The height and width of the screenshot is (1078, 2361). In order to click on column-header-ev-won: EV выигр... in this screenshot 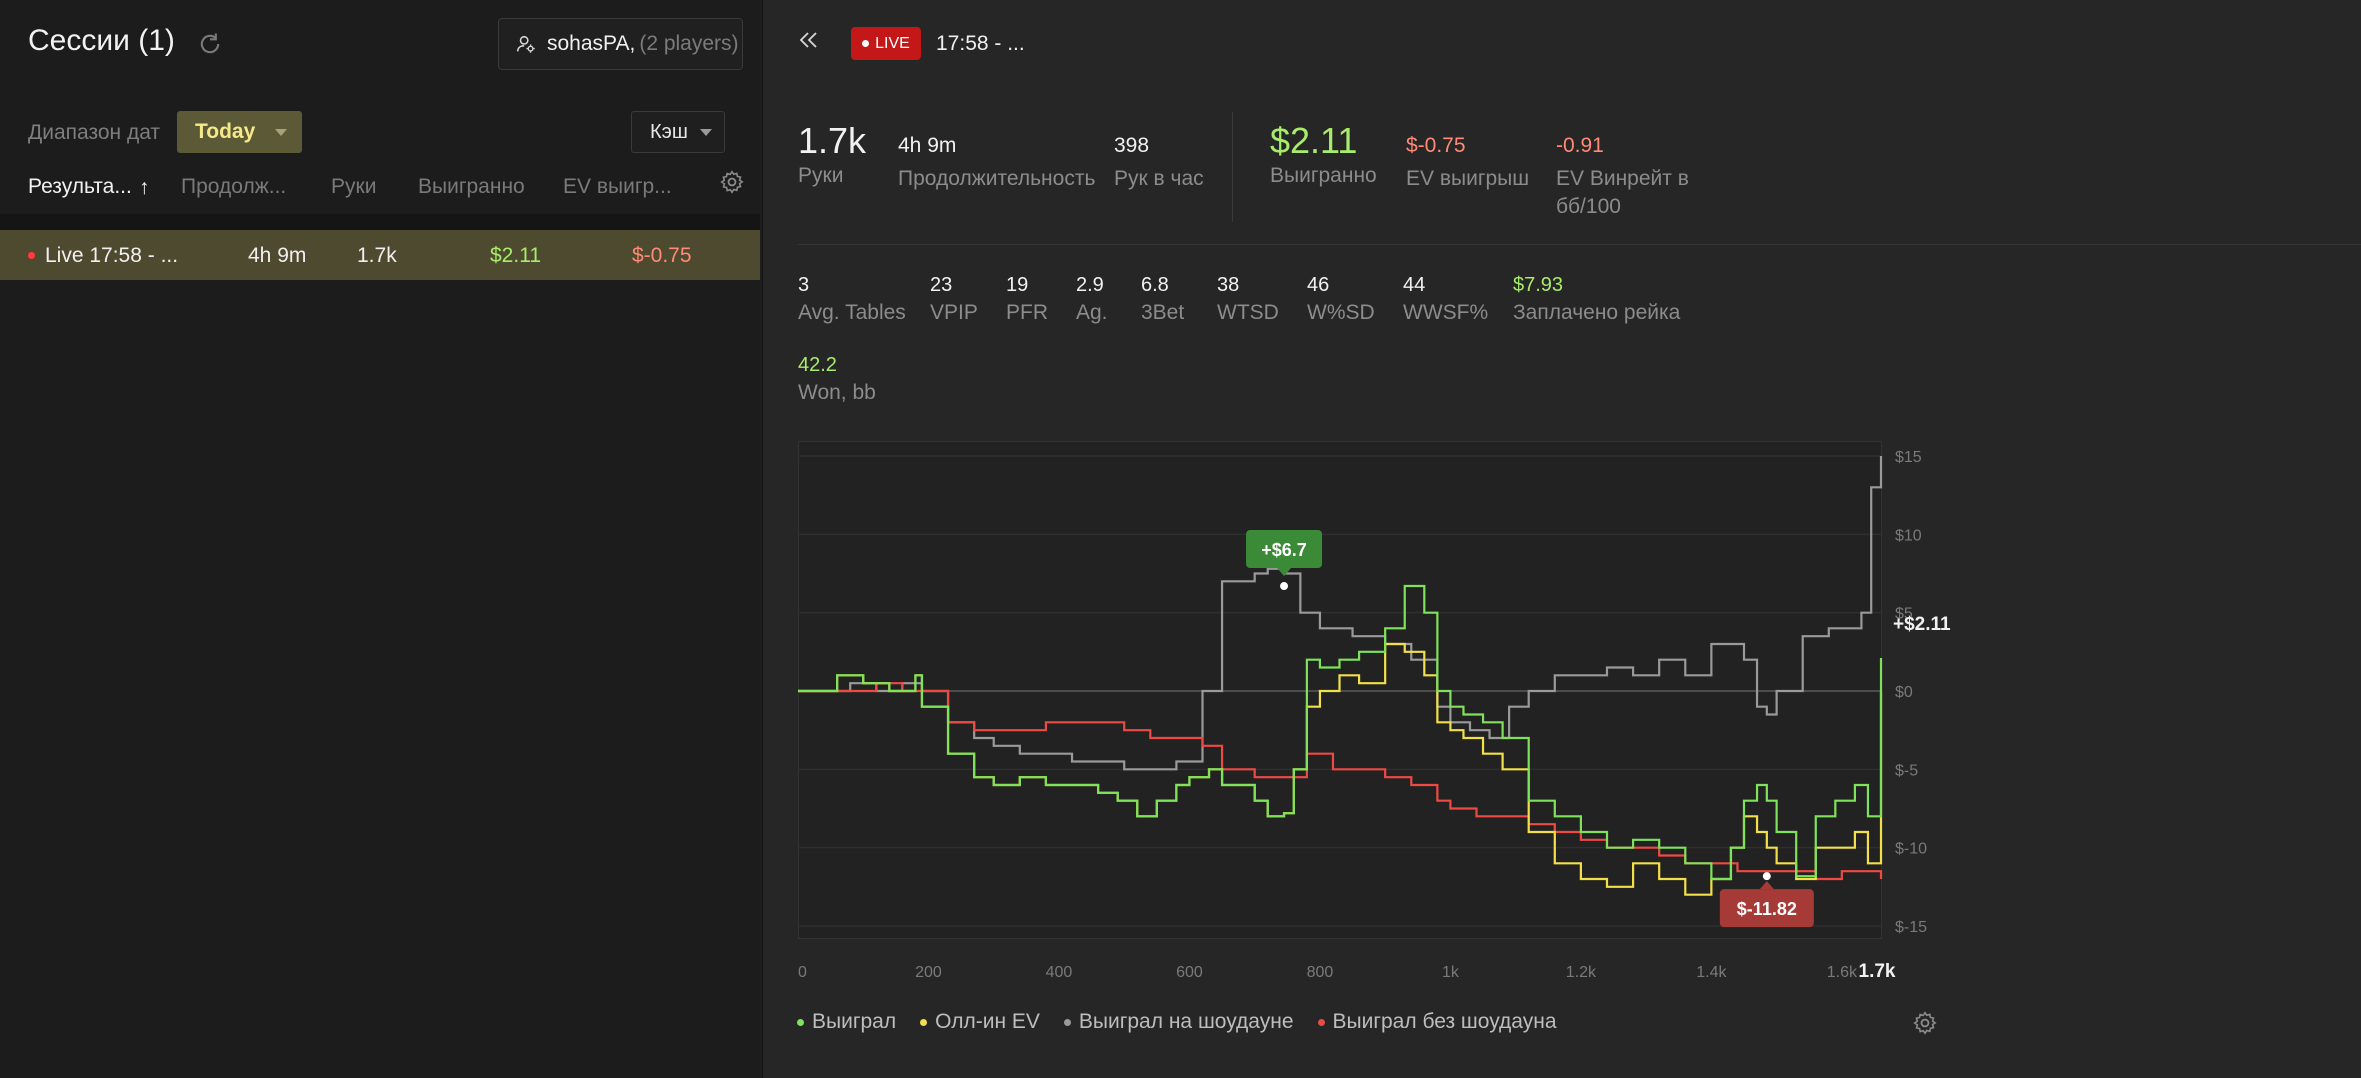, I will do `click(617, 187)`.